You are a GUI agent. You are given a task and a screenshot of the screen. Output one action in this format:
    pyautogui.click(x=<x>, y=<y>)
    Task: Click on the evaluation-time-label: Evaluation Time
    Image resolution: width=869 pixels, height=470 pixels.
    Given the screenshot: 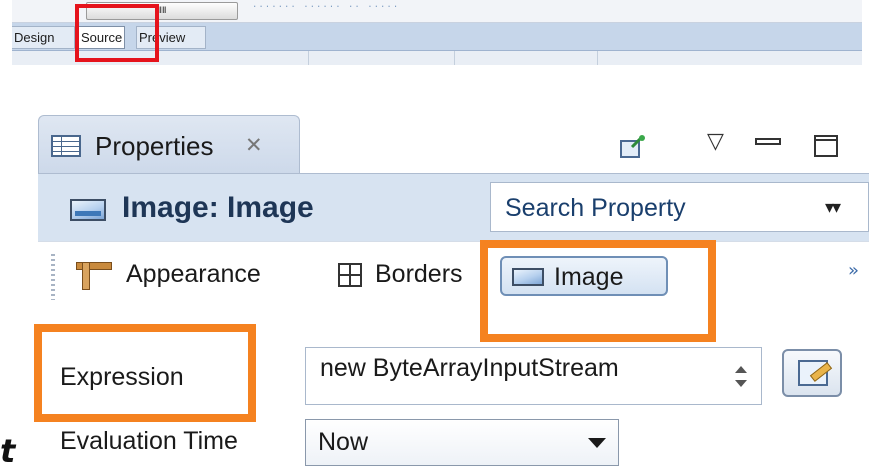 What is the action you would take?
    pyautogui.click(x=149, y=441)
    